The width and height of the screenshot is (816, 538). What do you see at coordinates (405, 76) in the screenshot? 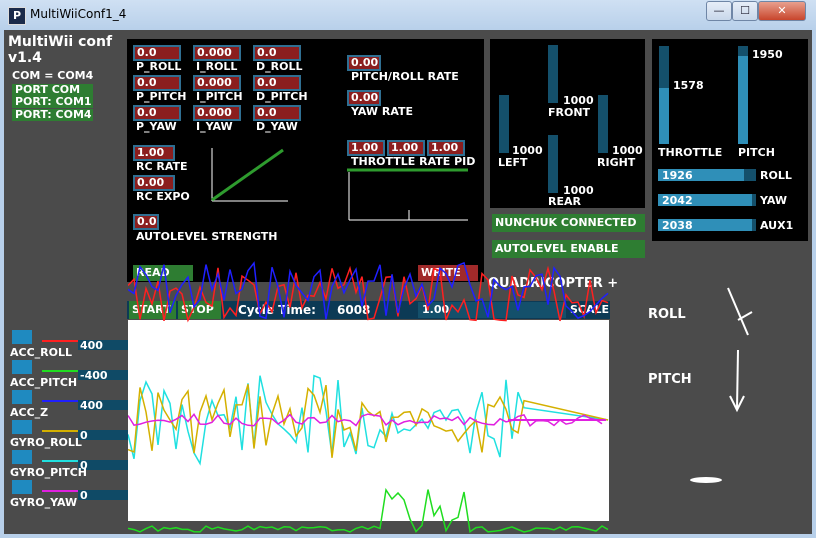
I see `pitch-roll-rate-label: PITCH/ROLL RATE` at bounding box center [405, 76].